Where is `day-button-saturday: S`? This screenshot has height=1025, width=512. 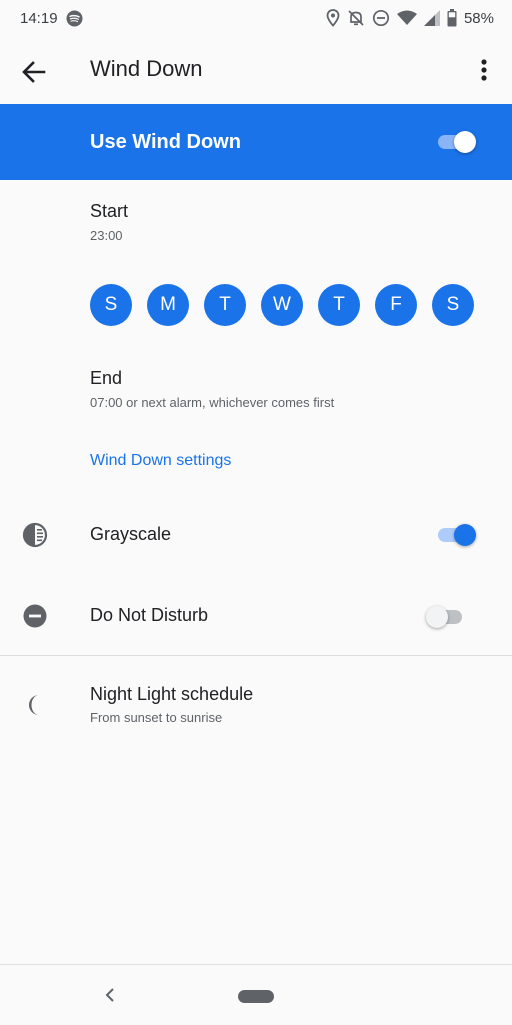
day-button-saturday: S is located at coordinates (453, 305).